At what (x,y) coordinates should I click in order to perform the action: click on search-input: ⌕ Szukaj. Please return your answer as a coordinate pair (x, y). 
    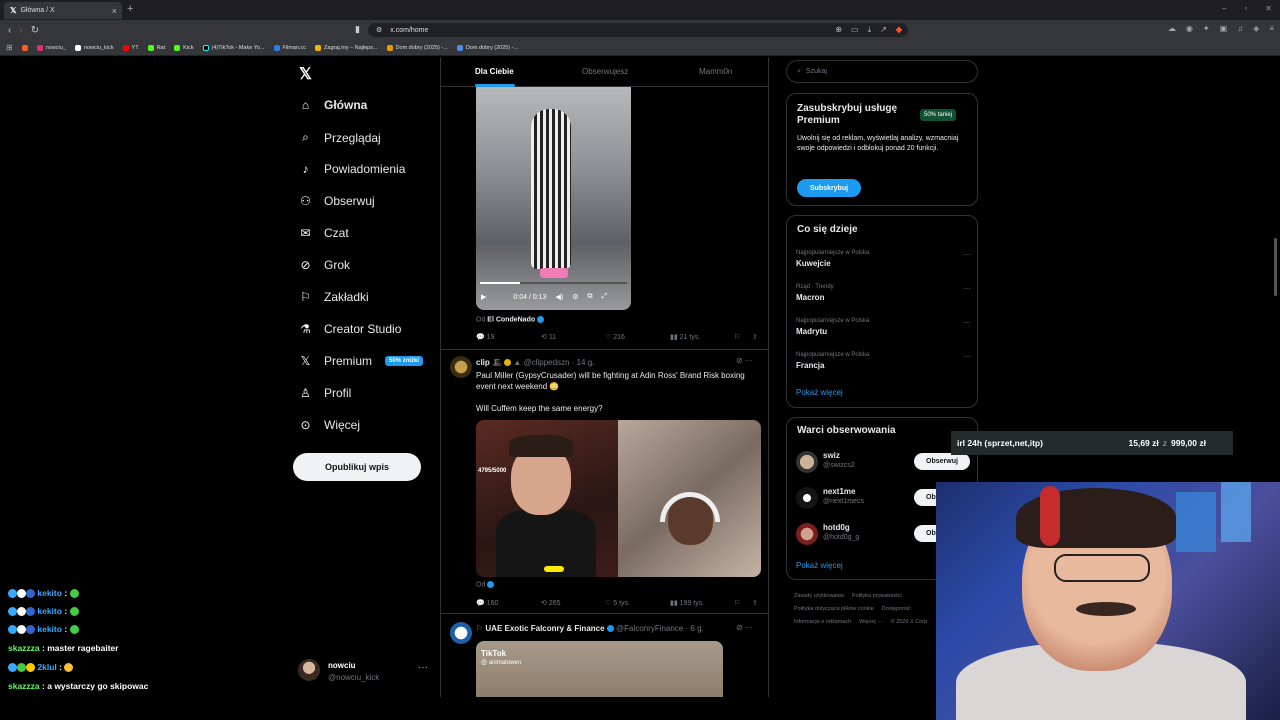
    Looking at the image, I should click on (882, 71).